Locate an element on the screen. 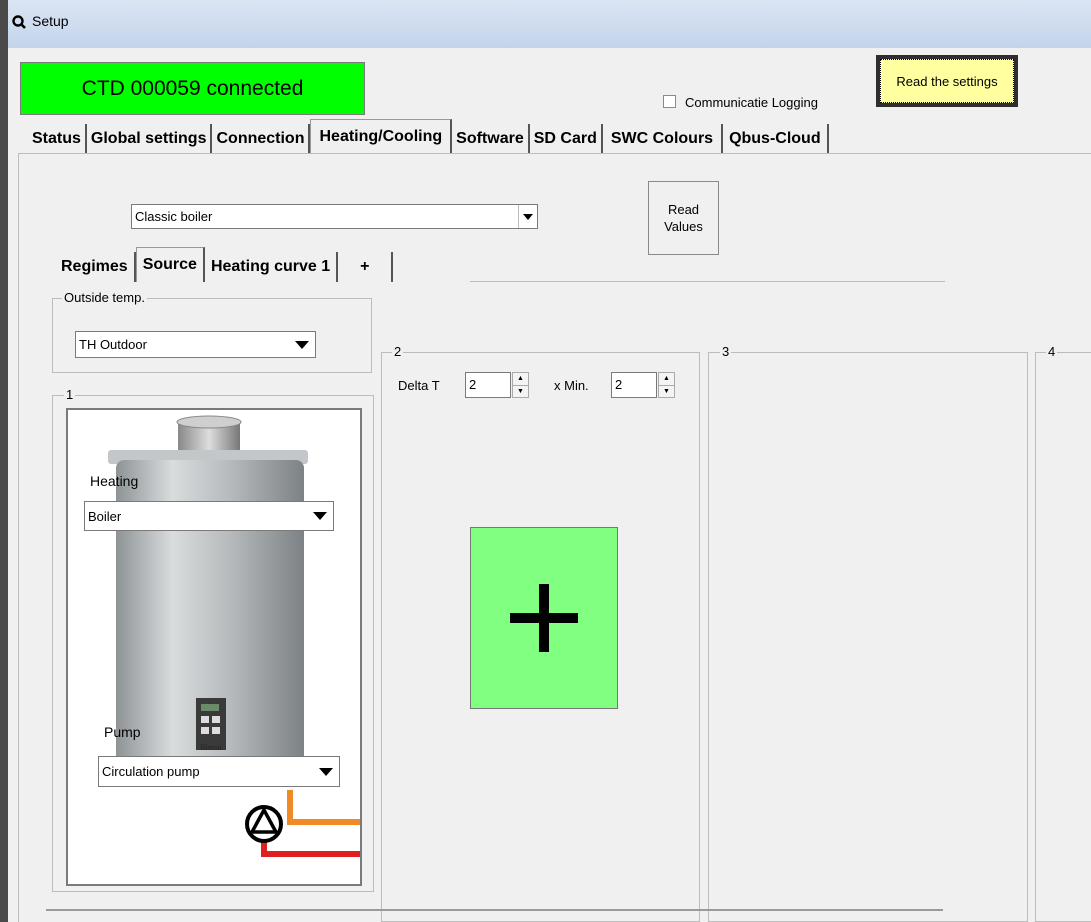 The height and width of the screenshot is (922, 1091). read-values-line1: Read is located at coordinates (683, 209).